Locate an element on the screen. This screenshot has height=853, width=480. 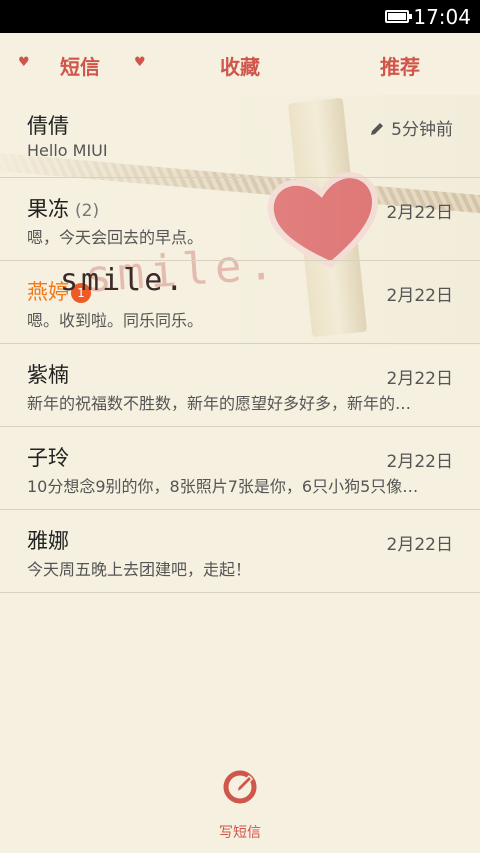
tab-messages: 短信 is located at coordinates (80, 65).